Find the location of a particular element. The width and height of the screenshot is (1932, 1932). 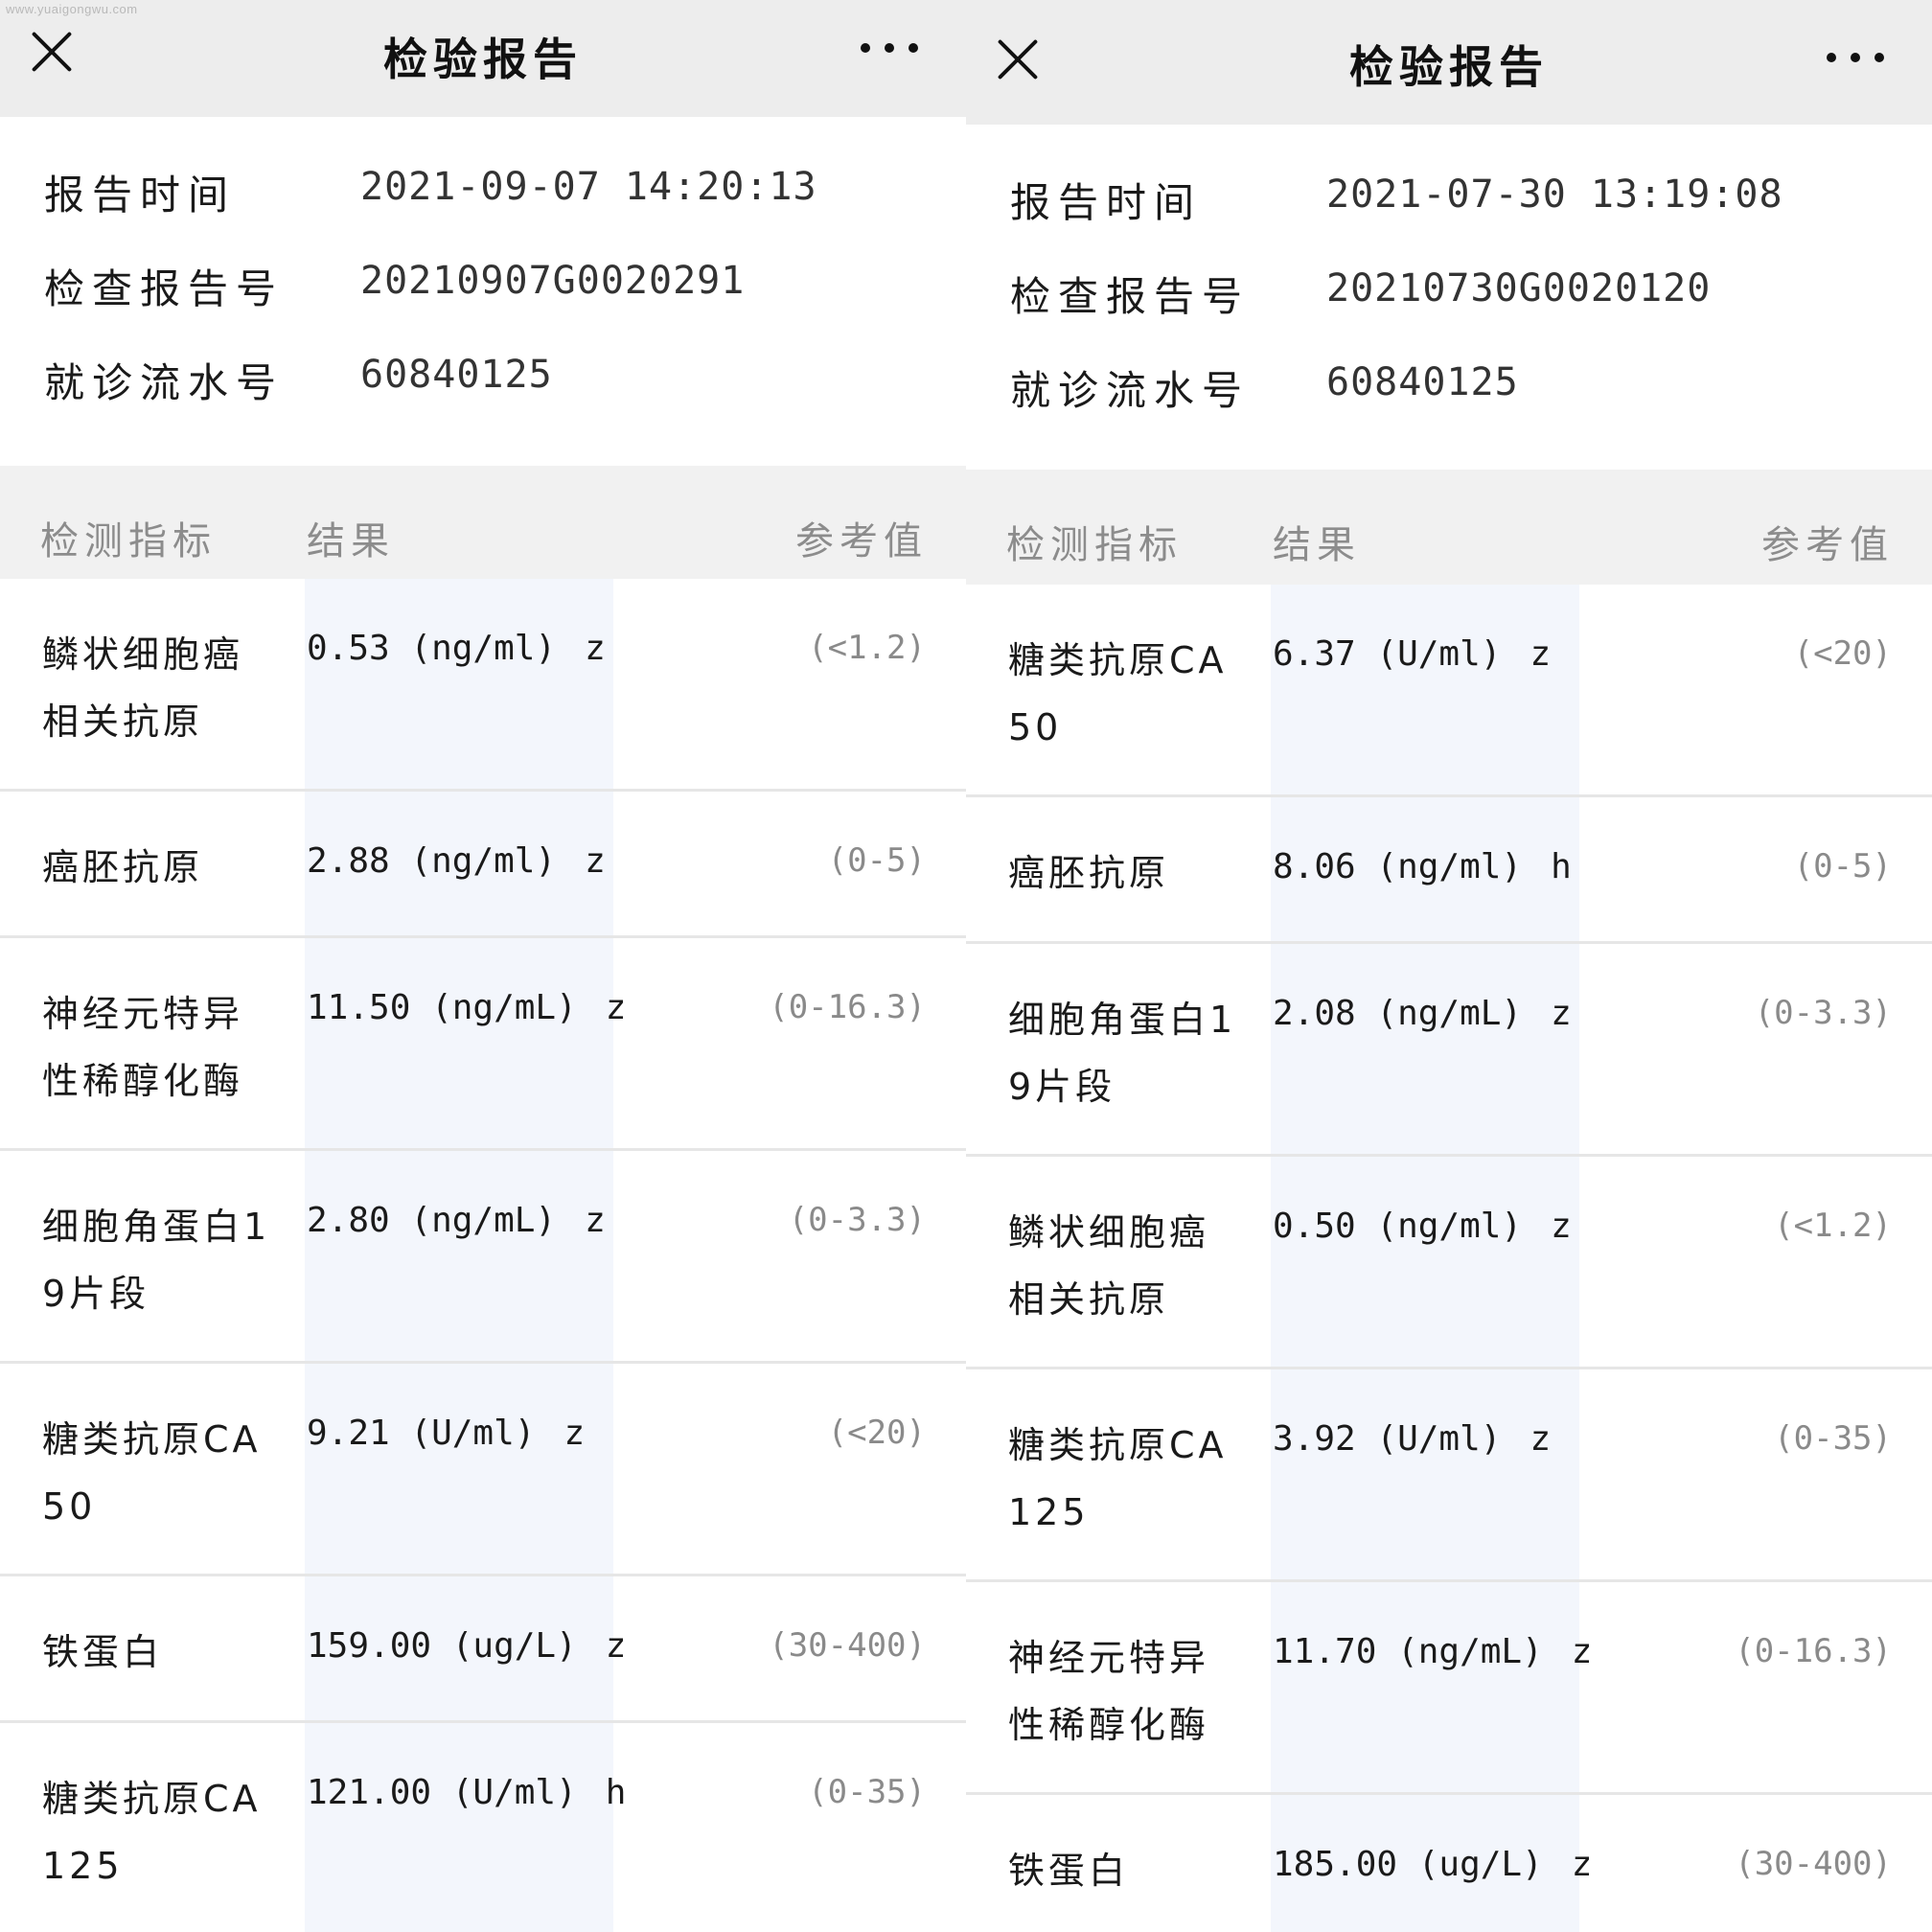

result-value: 0.50 (ng/ml) z is located at coordinates (1422, 1226).